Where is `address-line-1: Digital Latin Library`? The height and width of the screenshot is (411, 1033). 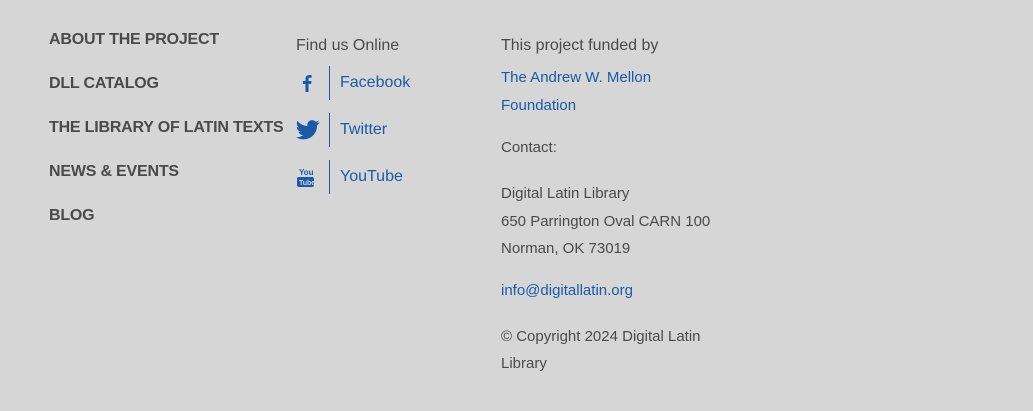
address-line-1: Digital Latin Library is located at coordinates (565, 193).